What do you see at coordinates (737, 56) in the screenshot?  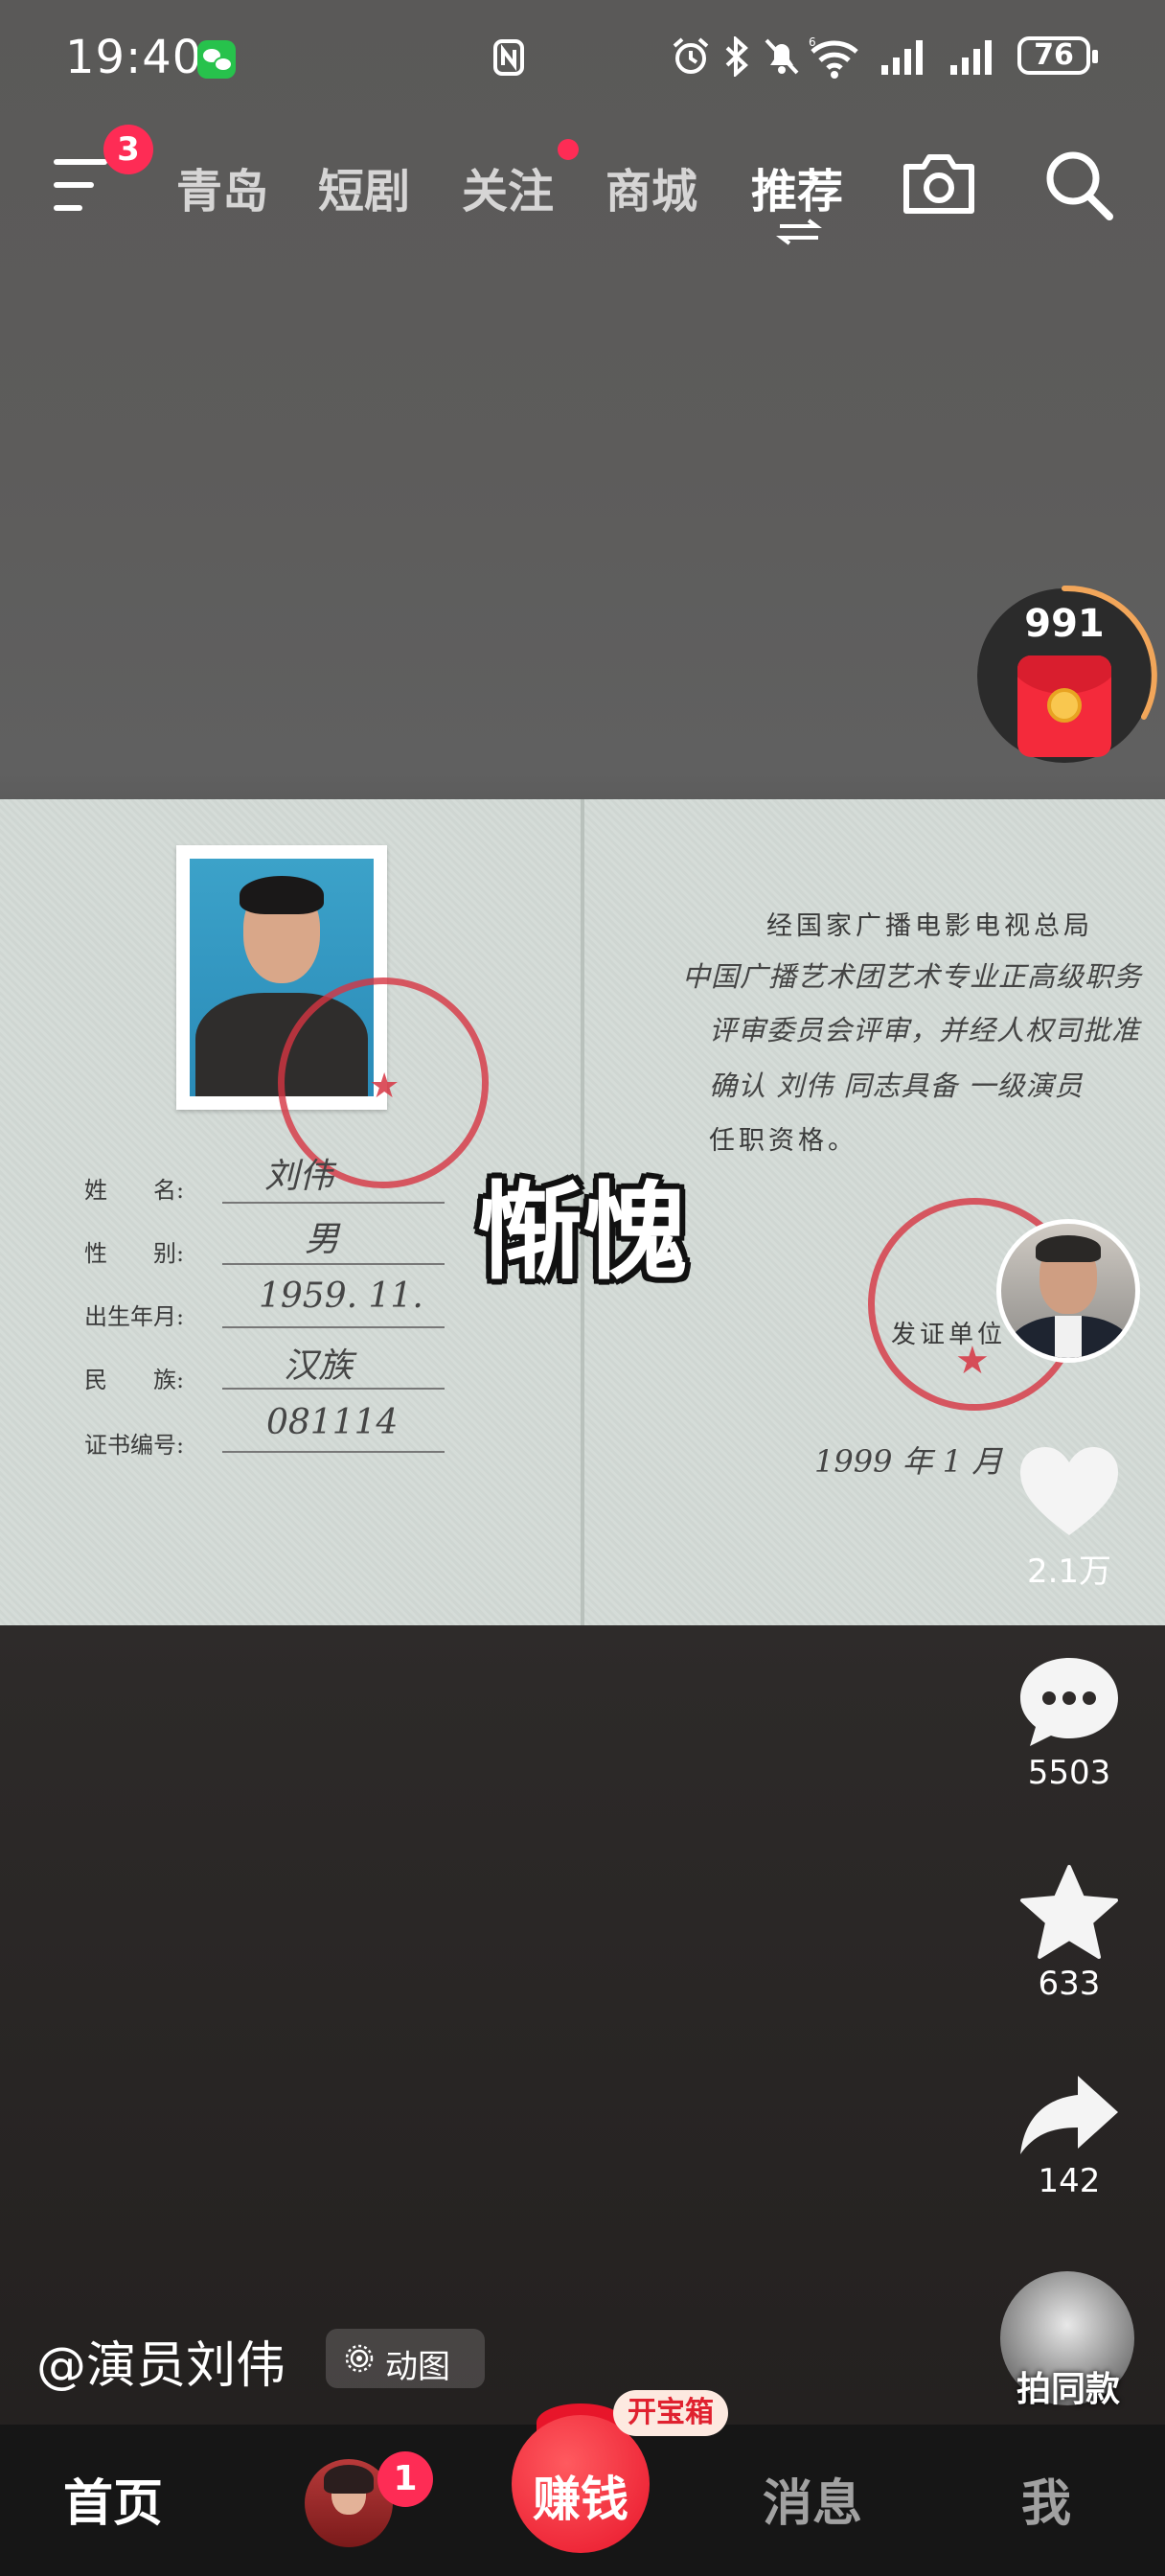 I see `bluetooth-icon` at bounding box center [737, 56].